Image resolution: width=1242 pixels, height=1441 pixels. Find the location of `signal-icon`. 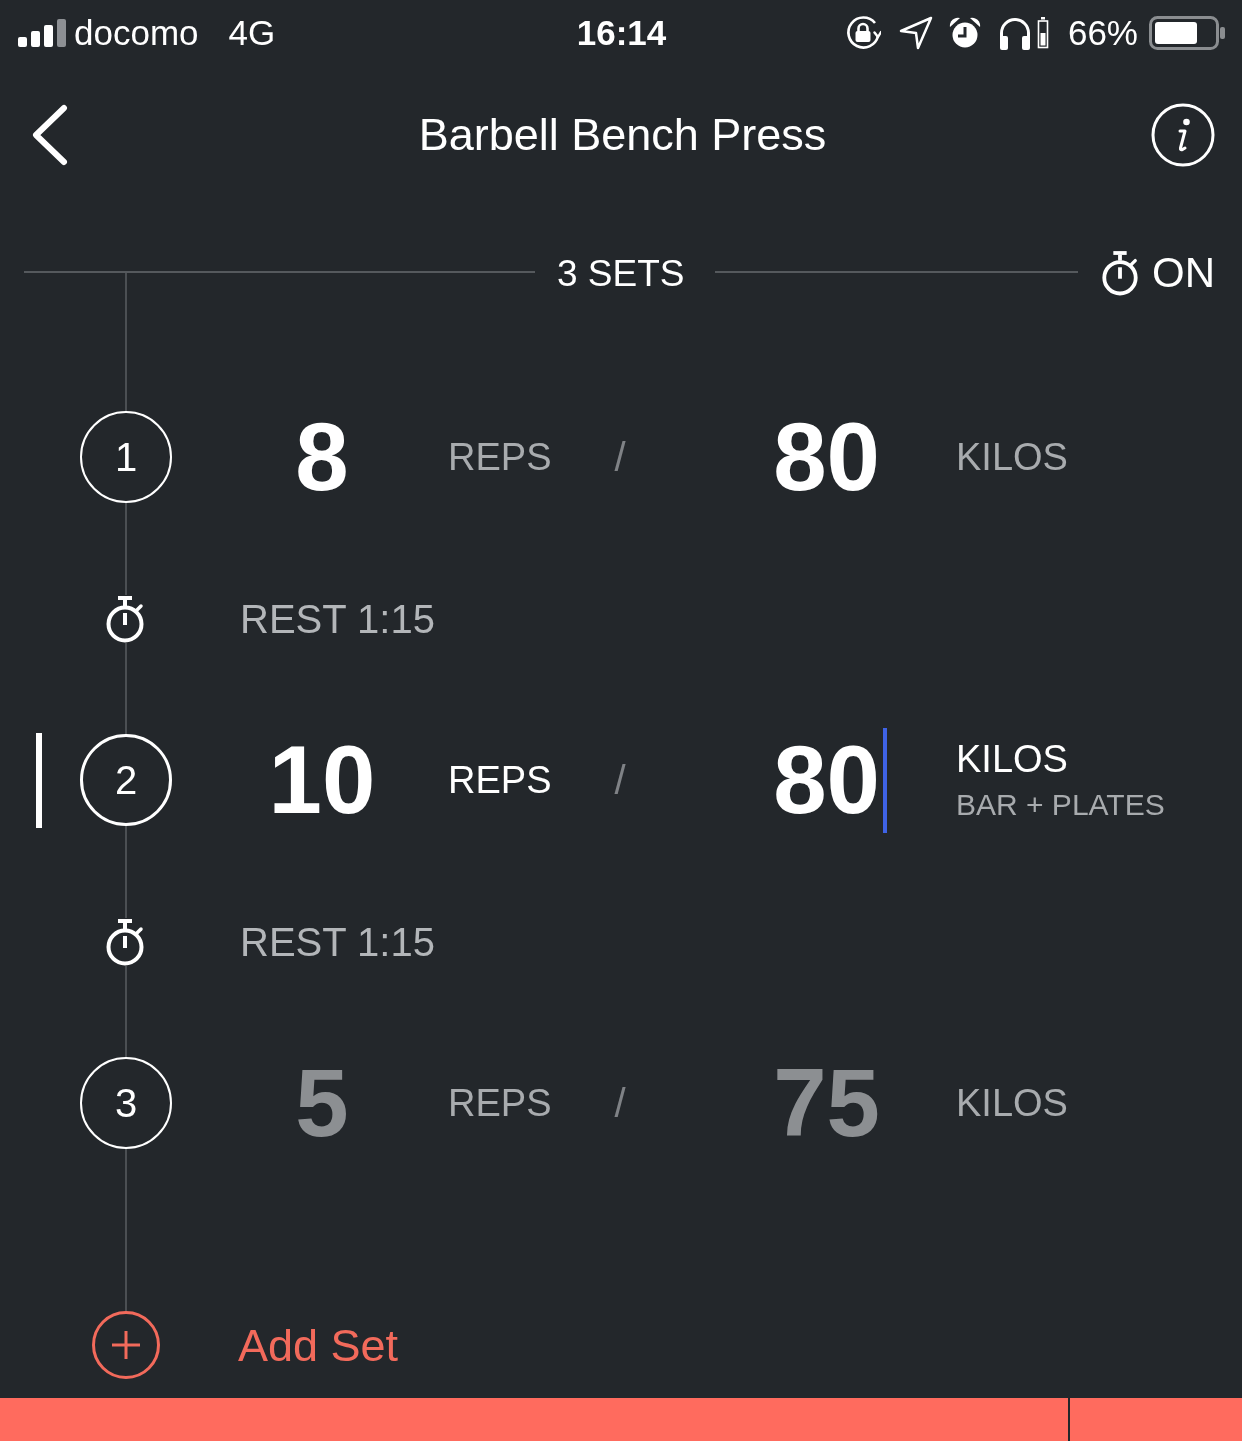

signal-icon is located at coordinates (42, 32).